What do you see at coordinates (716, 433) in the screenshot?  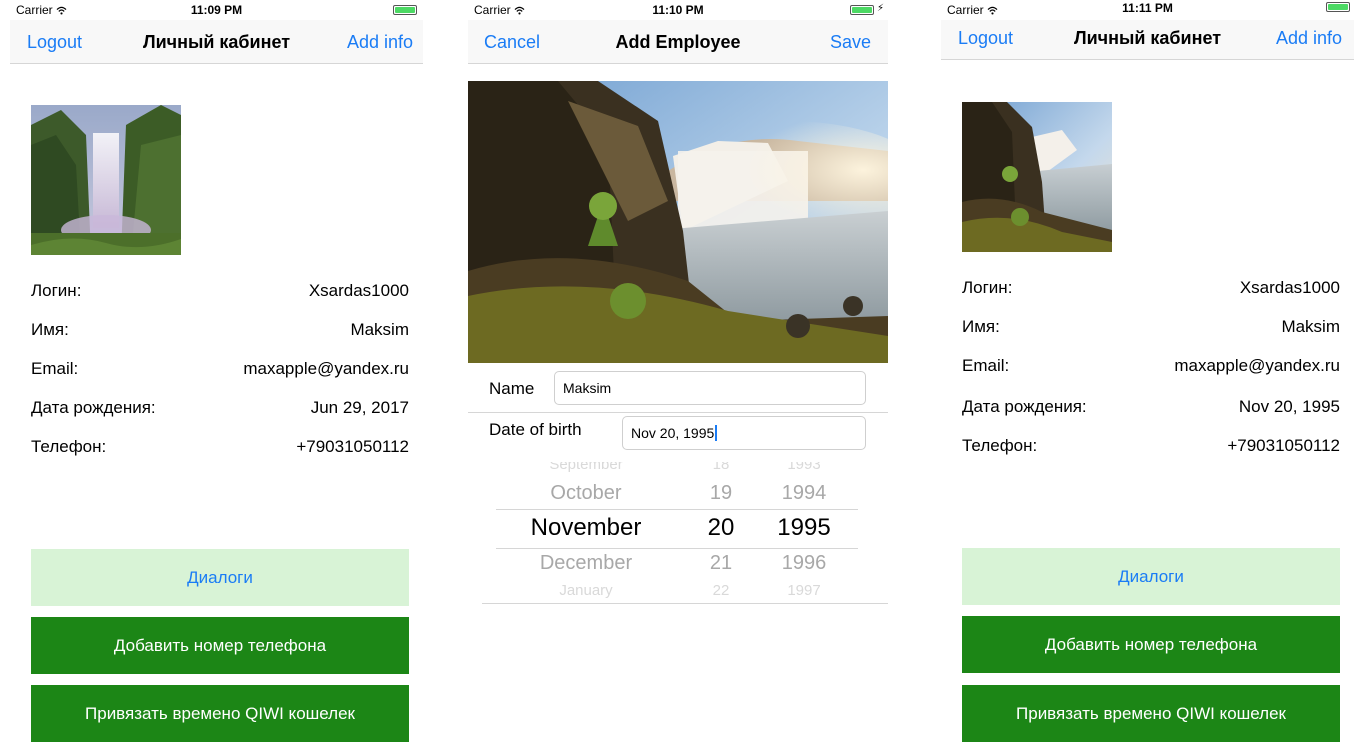 I see `text-caret` at bounding box center [716, 433].